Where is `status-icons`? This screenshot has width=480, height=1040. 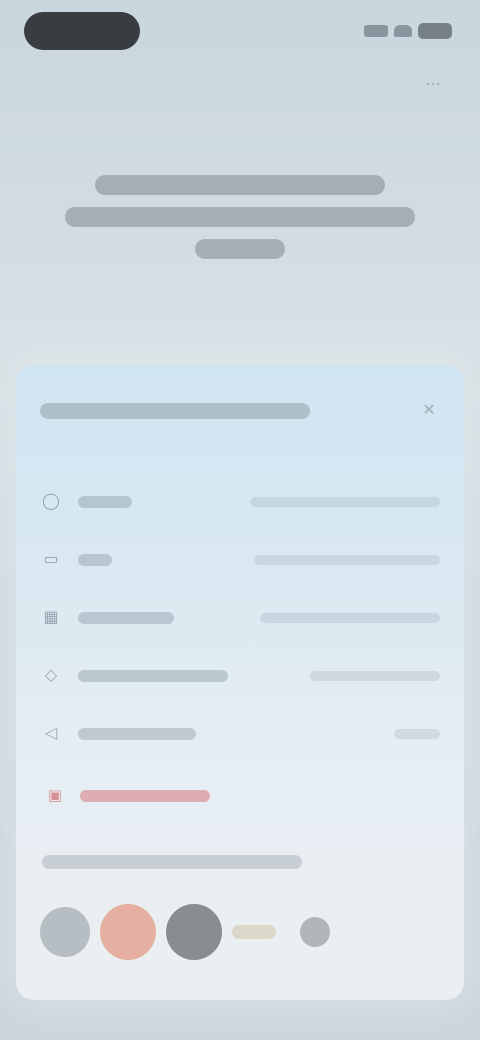 status-icons is located at coordinates (404, 31).